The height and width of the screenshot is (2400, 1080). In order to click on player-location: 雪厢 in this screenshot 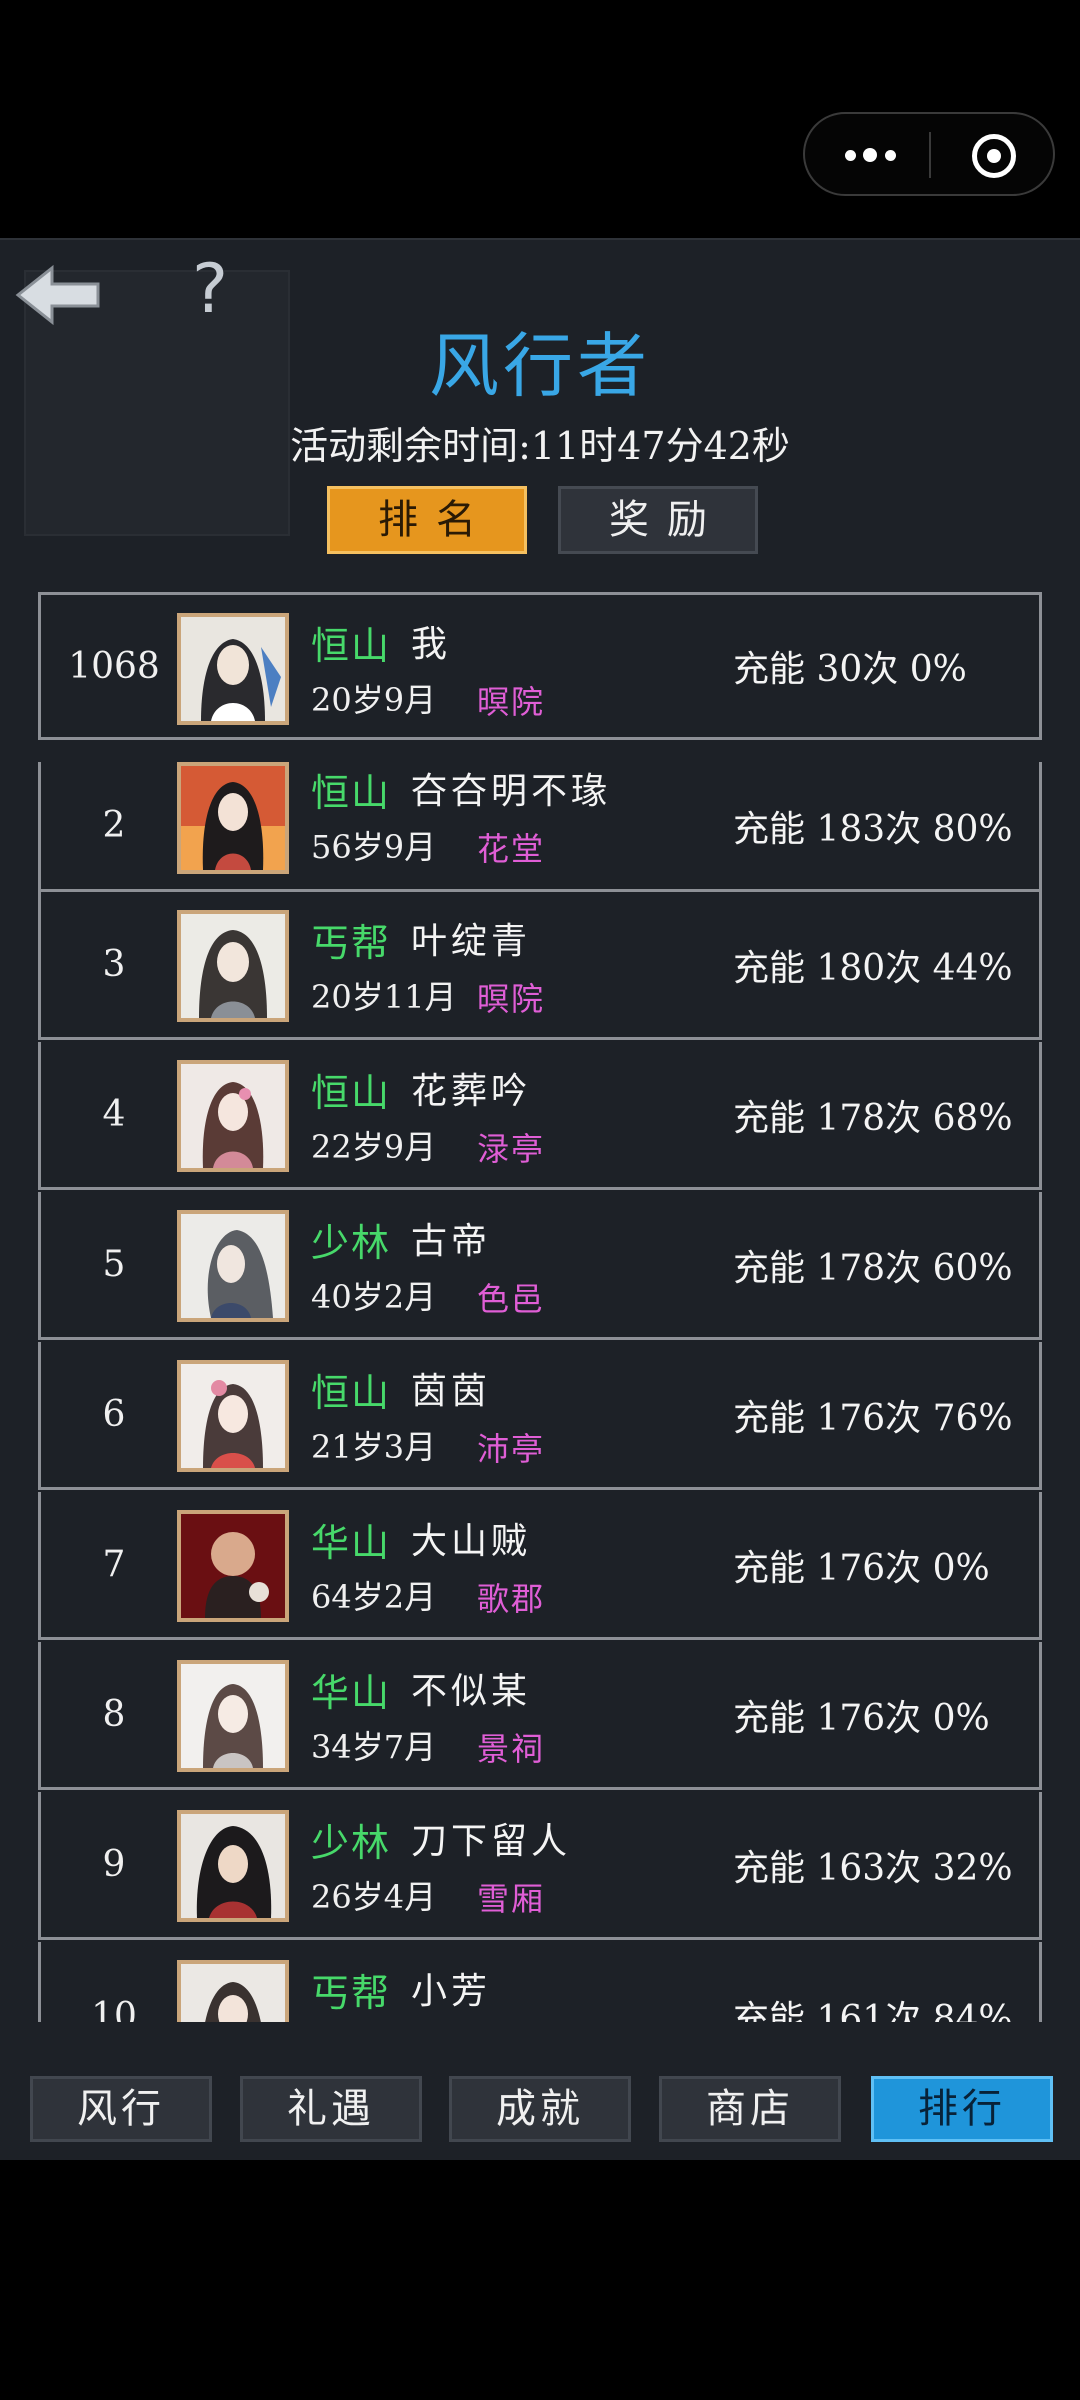, I will do `click(511, 1899)`.